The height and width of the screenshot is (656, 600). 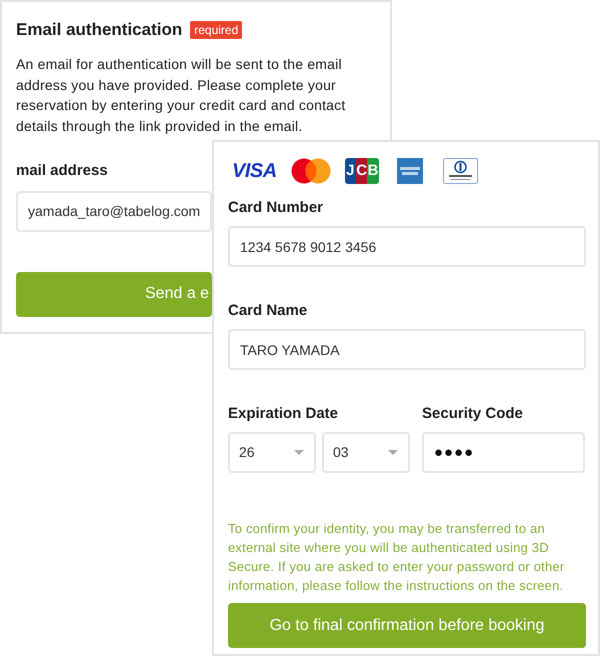 What do you see at coordinates (503, 452) in the screenshot?
I see `security-code-field: ●●●●` at bounding box center [503, 452].